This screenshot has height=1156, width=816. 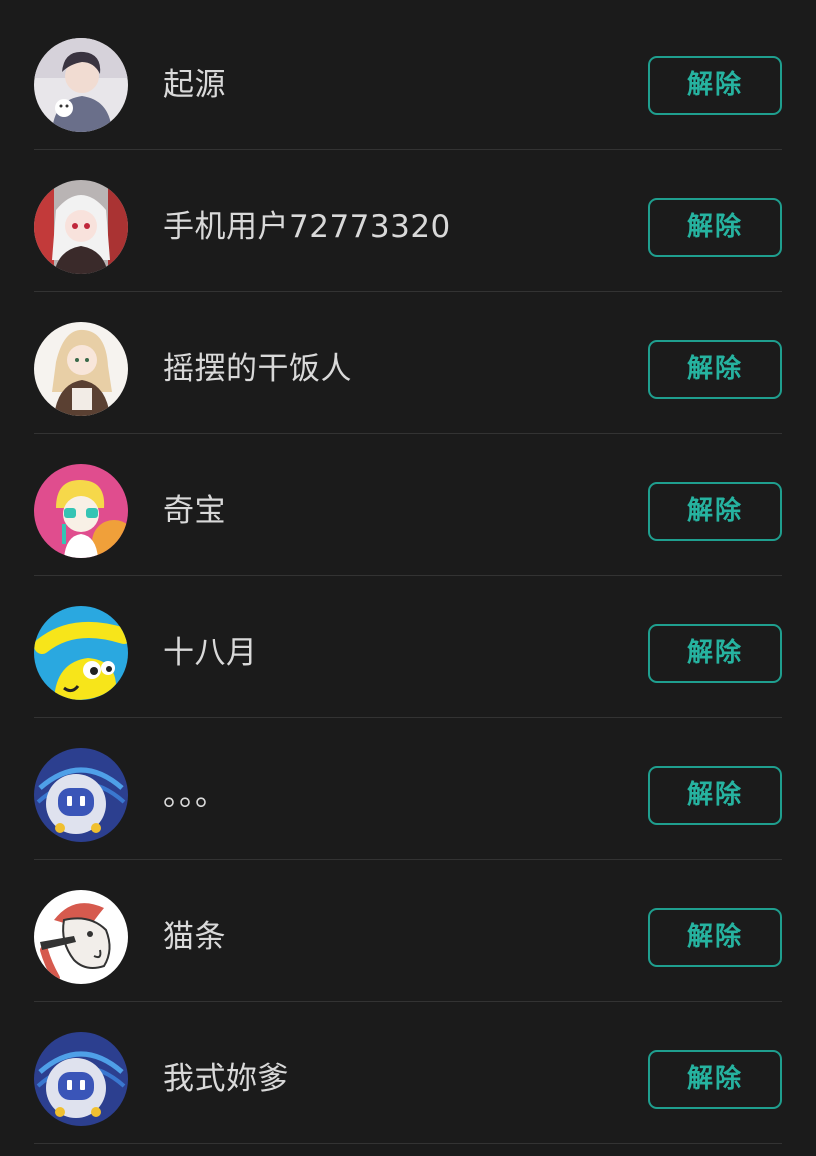 I want to click on list-item: 我式妳爹 解除, so click(x=408, y=1073).